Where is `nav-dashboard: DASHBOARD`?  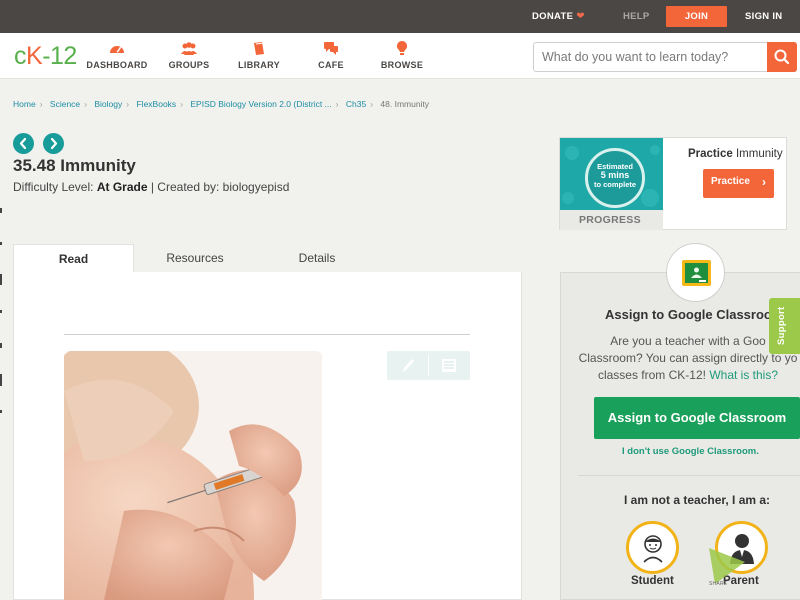
nav-dashboard: DASHBOARD is located at coordinates (117, 55).